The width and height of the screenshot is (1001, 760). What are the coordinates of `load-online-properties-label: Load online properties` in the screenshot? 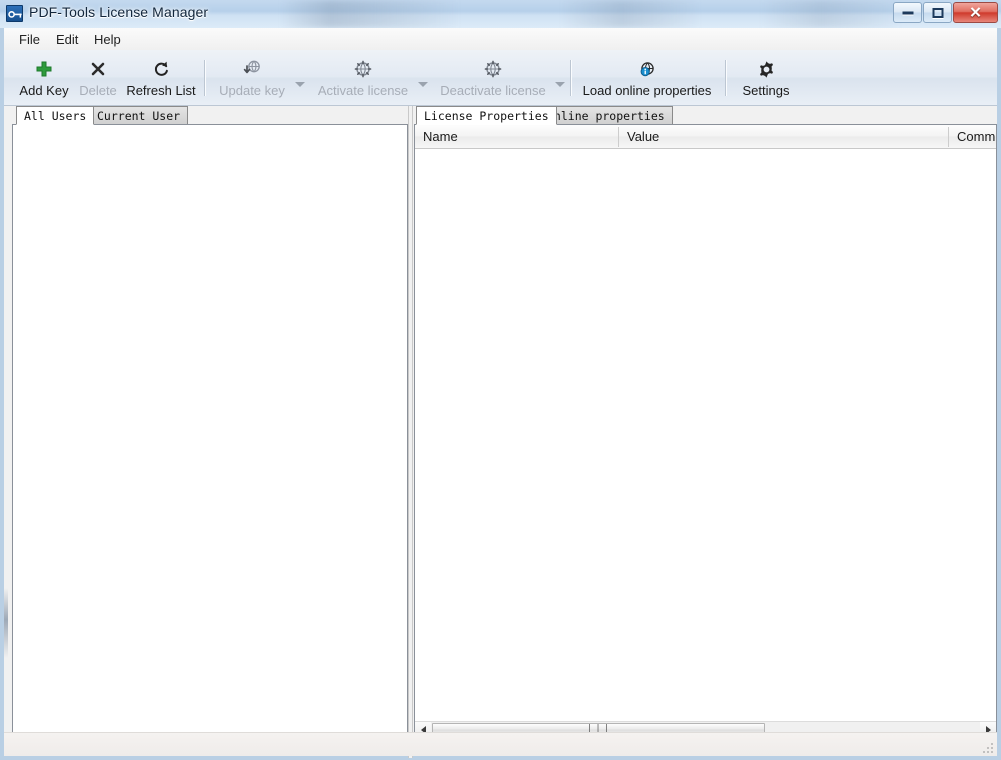 It's located at (647, 90).